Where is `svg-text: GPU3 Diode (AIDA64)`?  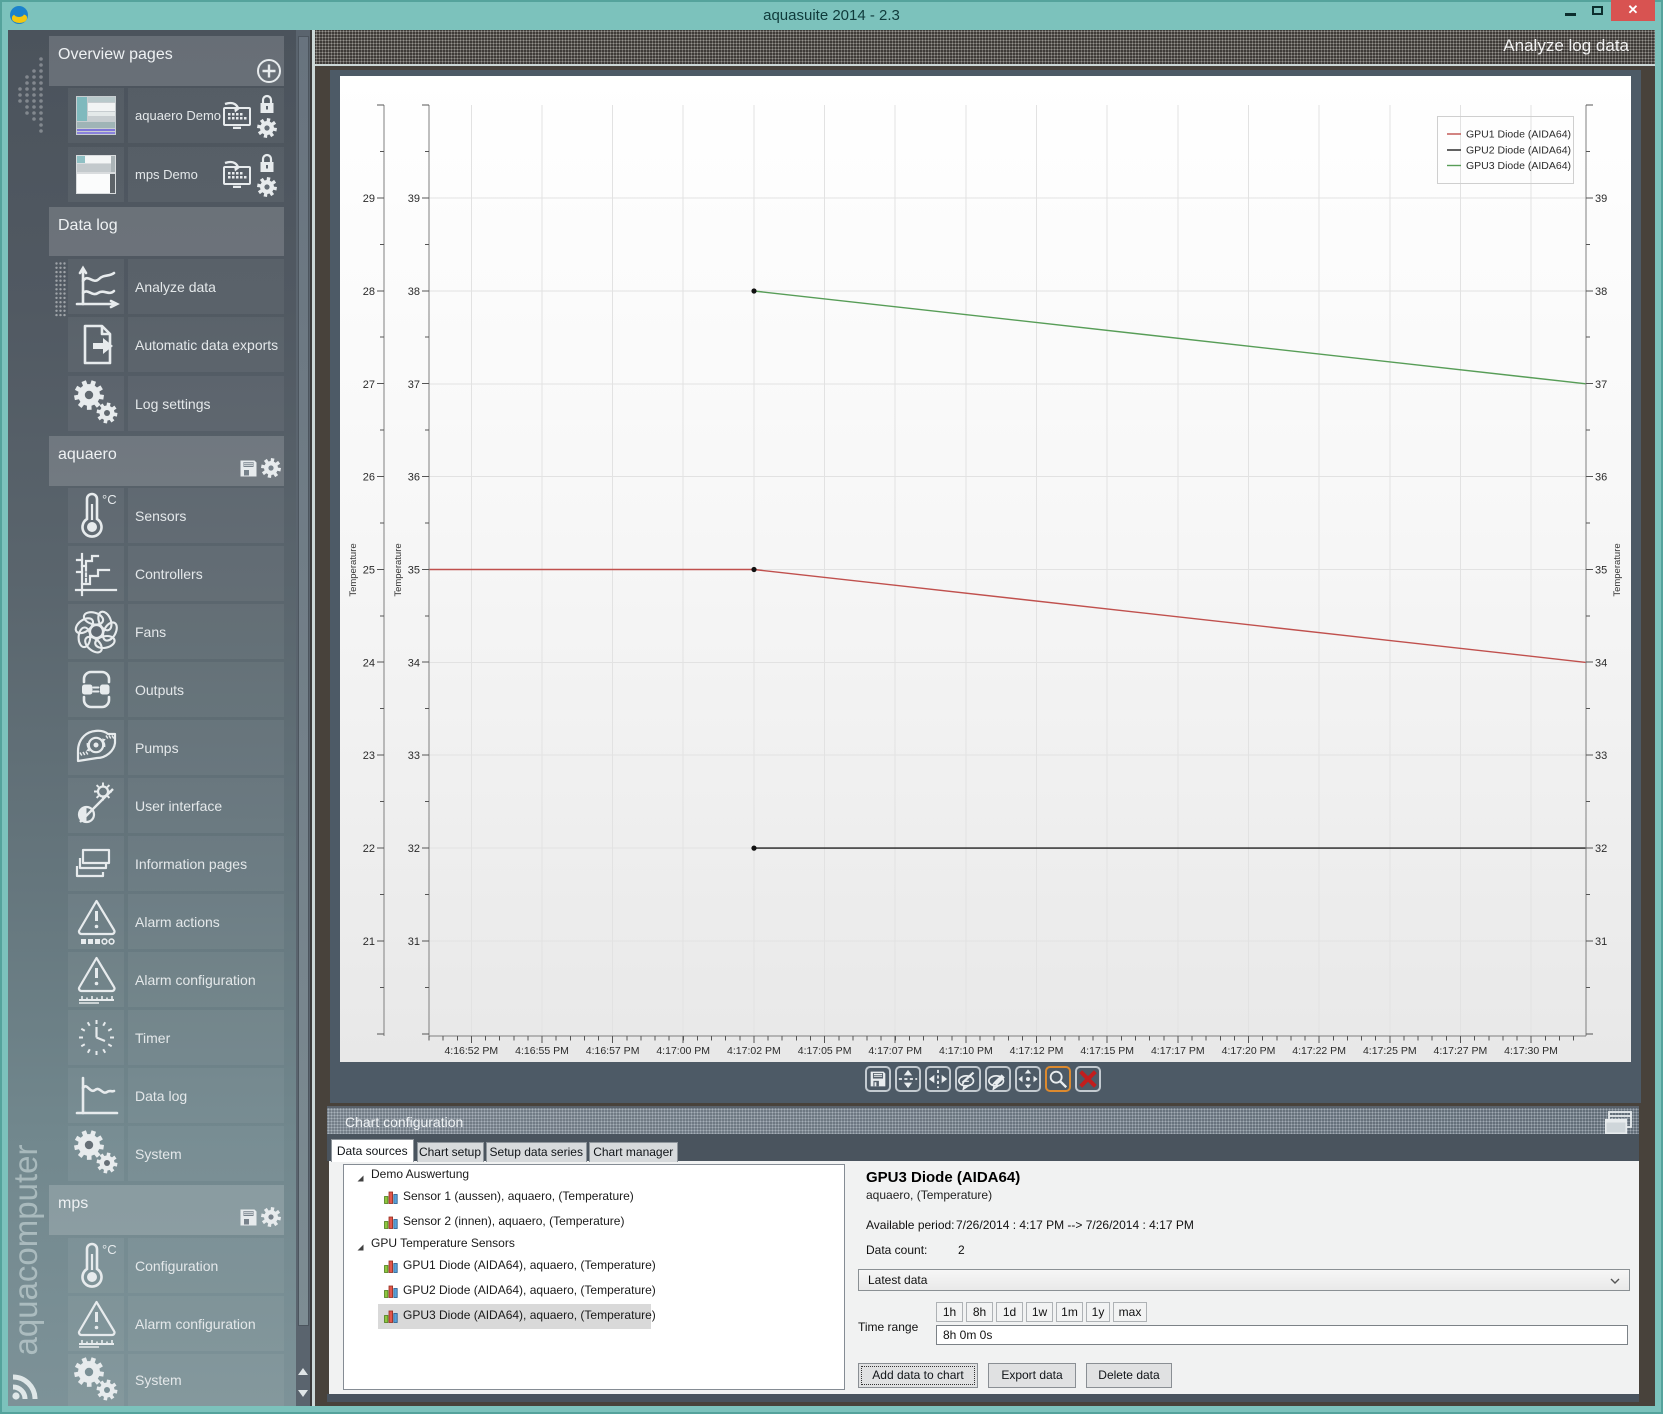 svg-text: GPU3 Diode (AIDA64) is located at coordinates (1518, 166).